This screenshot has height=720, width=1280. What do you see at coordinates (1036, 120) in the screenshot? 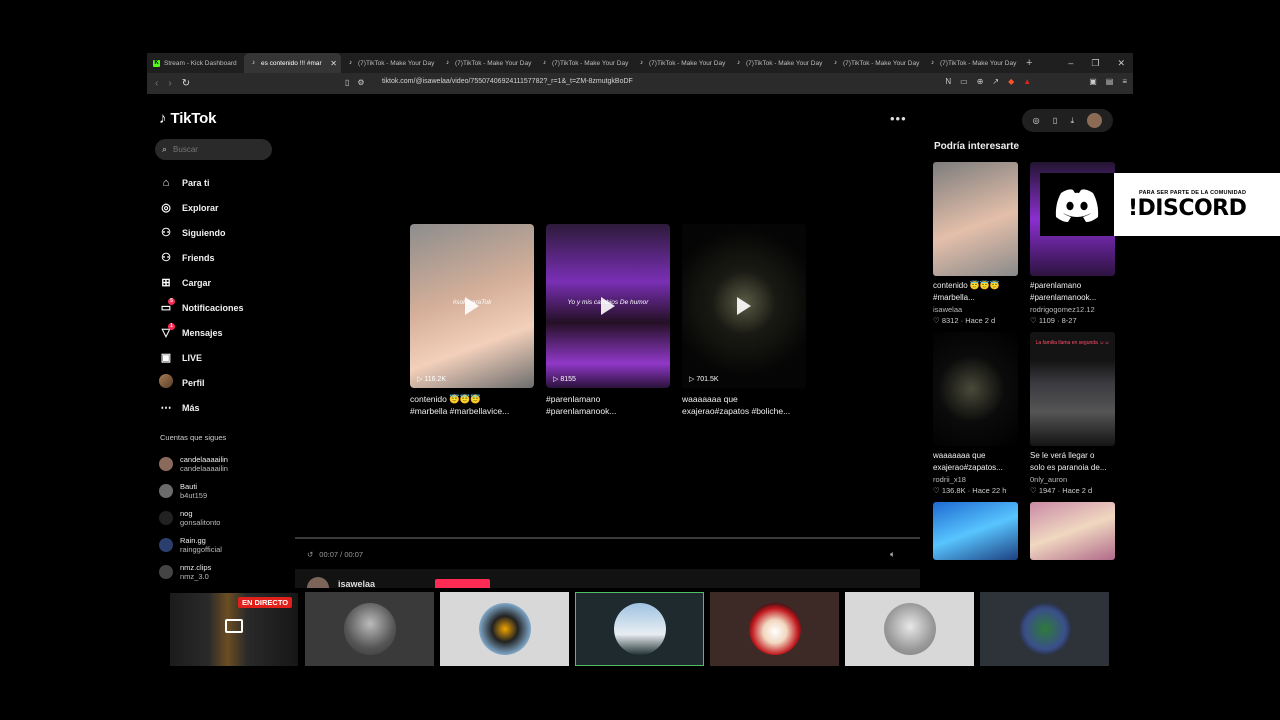
I see `coins-icon: ◎` at bounding box center [1036, 120].